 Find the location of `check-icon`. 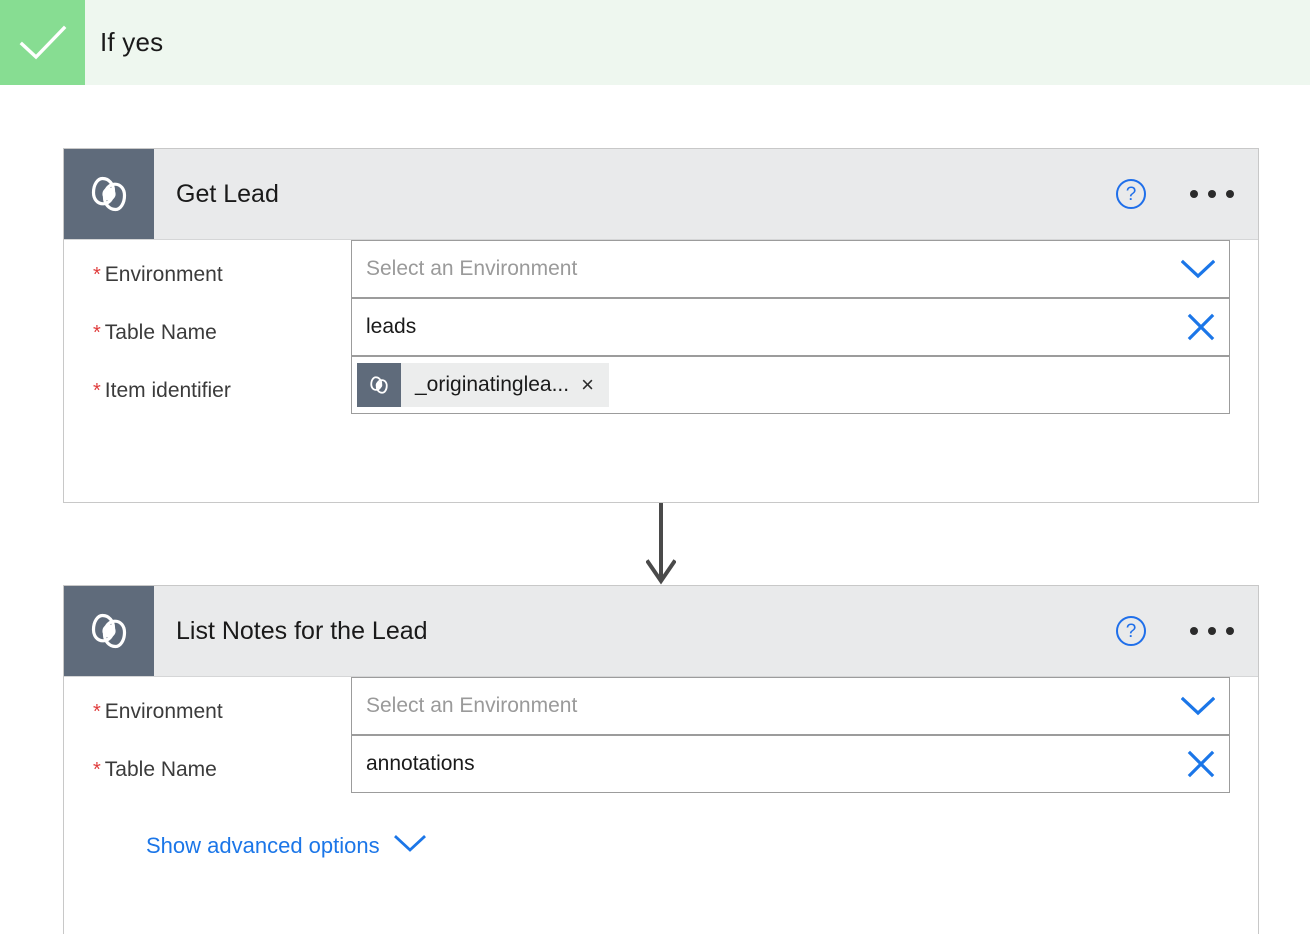

check-icon is located at coordinates (43, 43).